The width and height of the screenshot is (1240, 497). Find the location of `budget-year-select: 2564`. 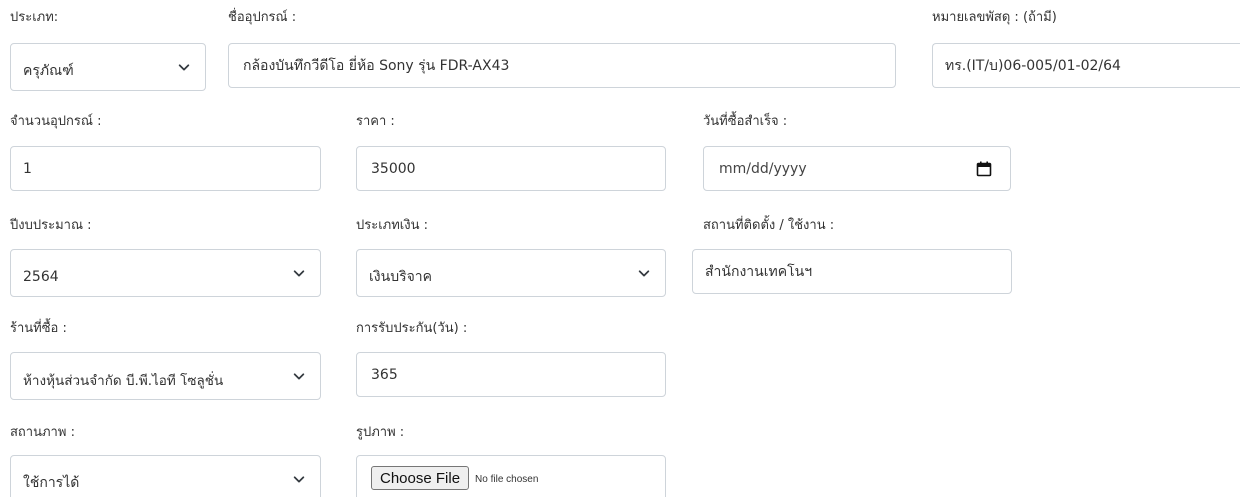

budget-year-select: 2564 is located at coordinates (165, 273).